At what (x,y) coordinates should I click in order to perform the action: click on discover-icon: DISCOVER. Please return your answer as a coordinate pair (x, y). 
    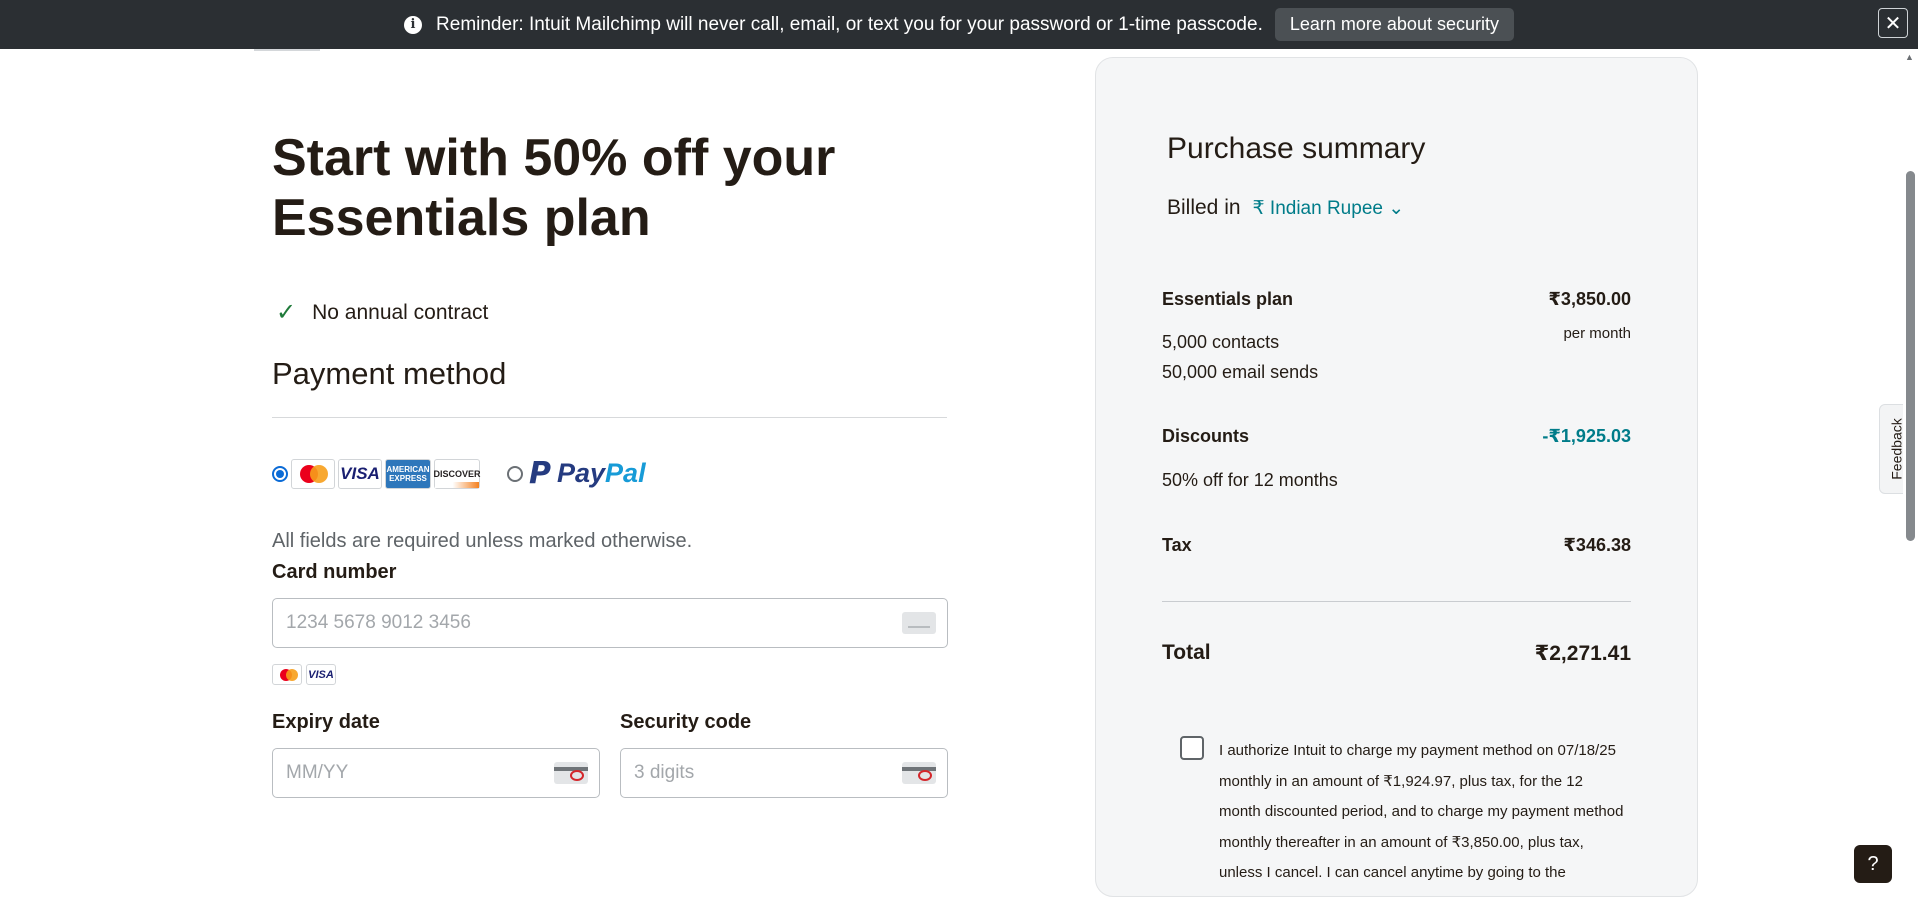
    Looking at the image, I should click on (457, 473).